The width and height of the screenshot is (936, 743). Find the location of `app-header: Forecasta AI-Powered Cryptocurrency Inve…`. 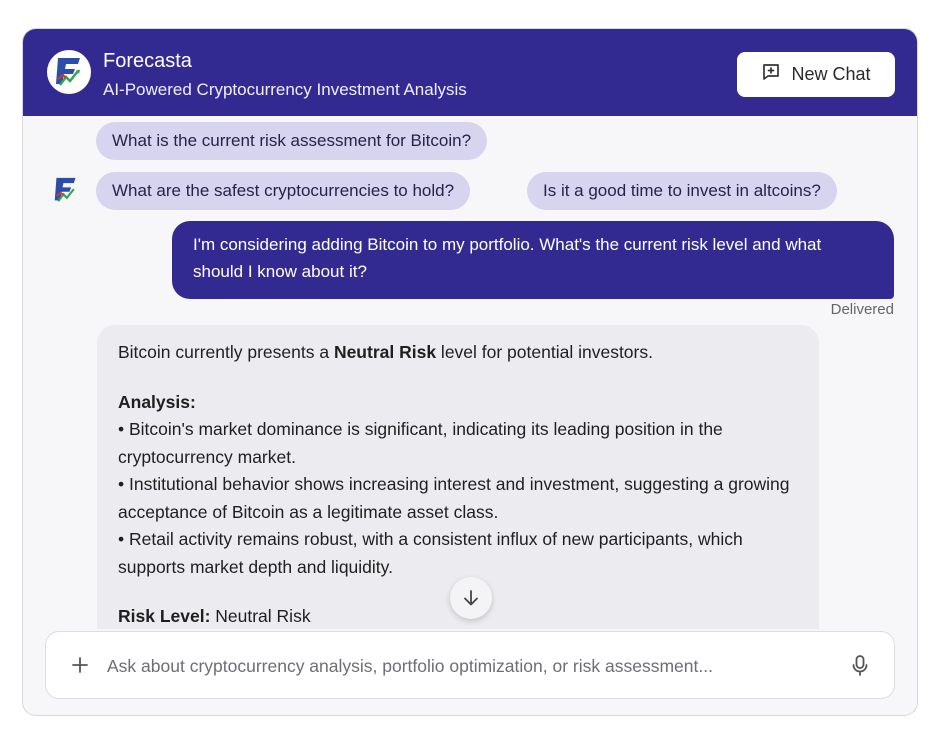

app-header: Forecasta AI-Powered Cryptocurrency Inve… is located at coordinates (470, 72).